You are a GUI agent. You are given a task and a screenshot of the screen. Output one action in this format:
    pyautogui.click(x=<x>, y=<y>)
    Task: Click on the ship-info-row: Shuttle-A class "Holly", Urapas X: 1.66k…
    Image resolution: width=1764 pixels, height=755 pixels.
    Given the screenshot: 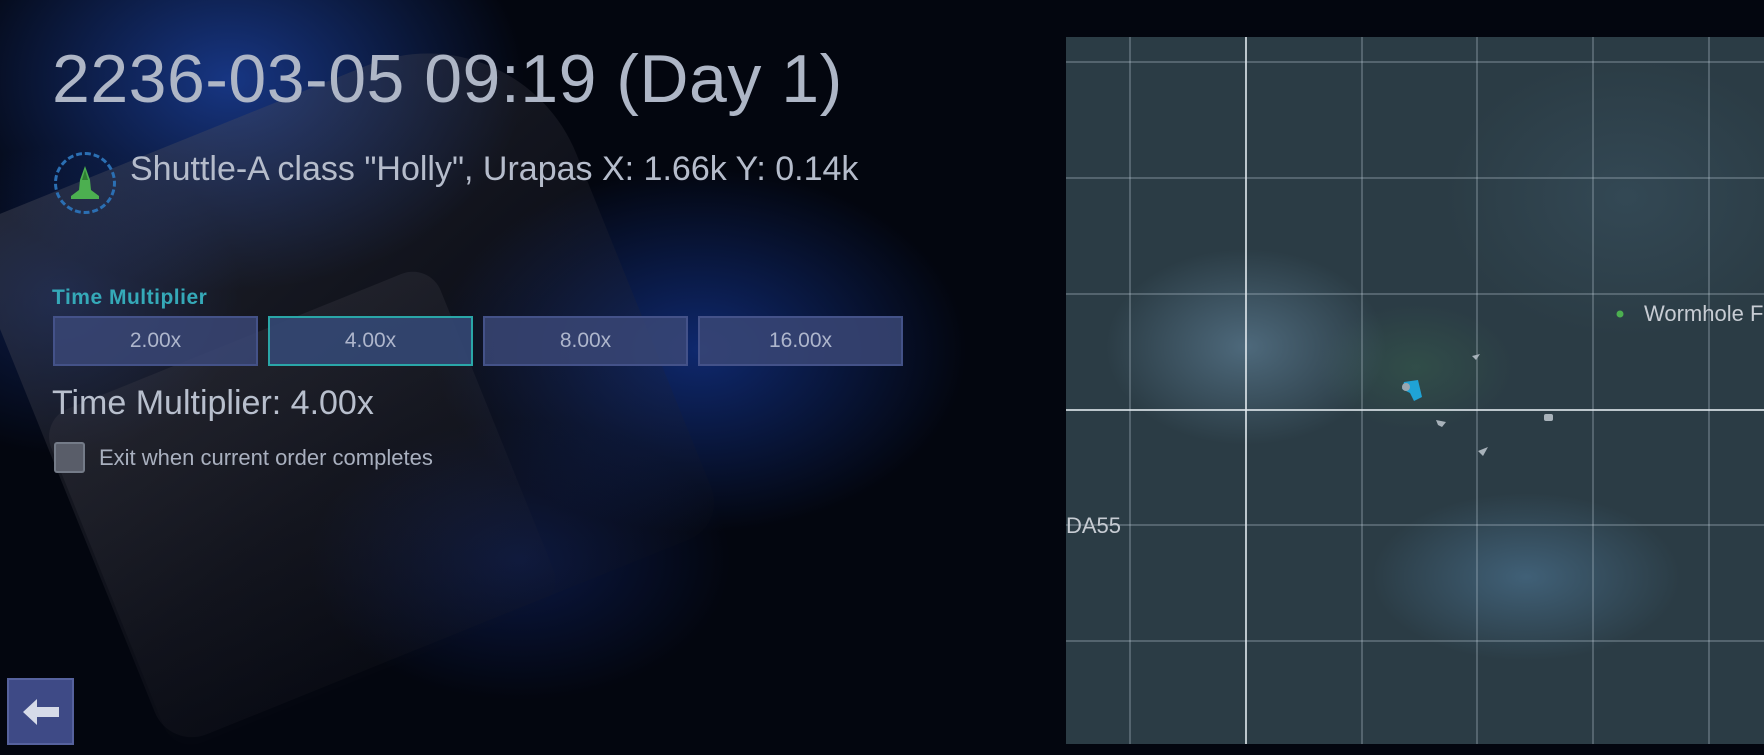 What is the action you would take?
    pyautogui.click(x=456, y=181)
    